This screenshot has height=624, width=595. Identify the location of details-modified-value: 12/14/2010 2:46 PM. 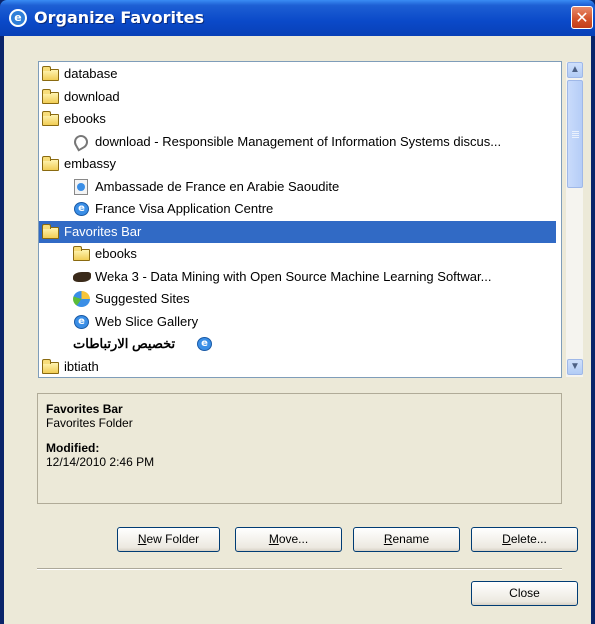
(100, 462).